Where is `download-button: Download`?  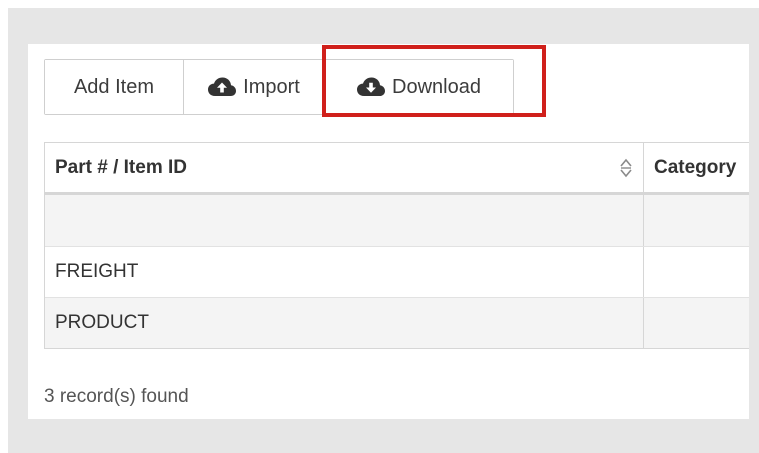
download-button: Download is located at coordinates (418, 87).